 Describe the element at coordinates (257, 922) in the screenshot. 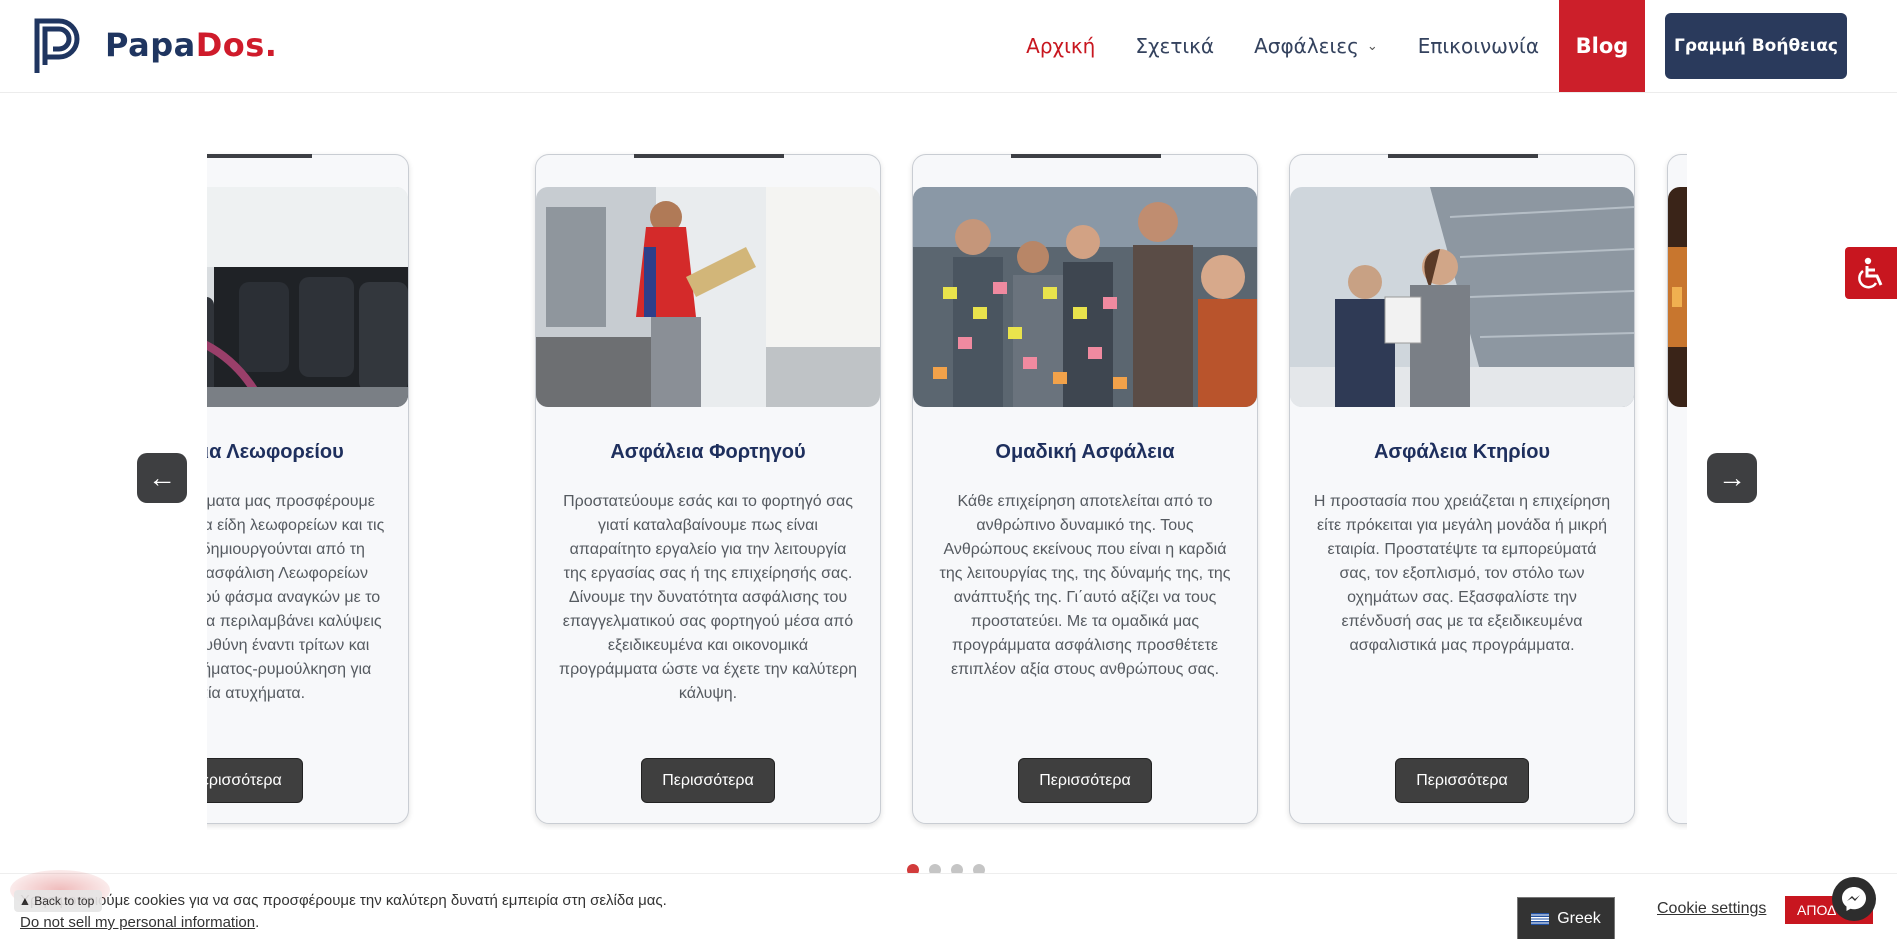

I see `cookie-dnsmpi-suffix: .` at that location.